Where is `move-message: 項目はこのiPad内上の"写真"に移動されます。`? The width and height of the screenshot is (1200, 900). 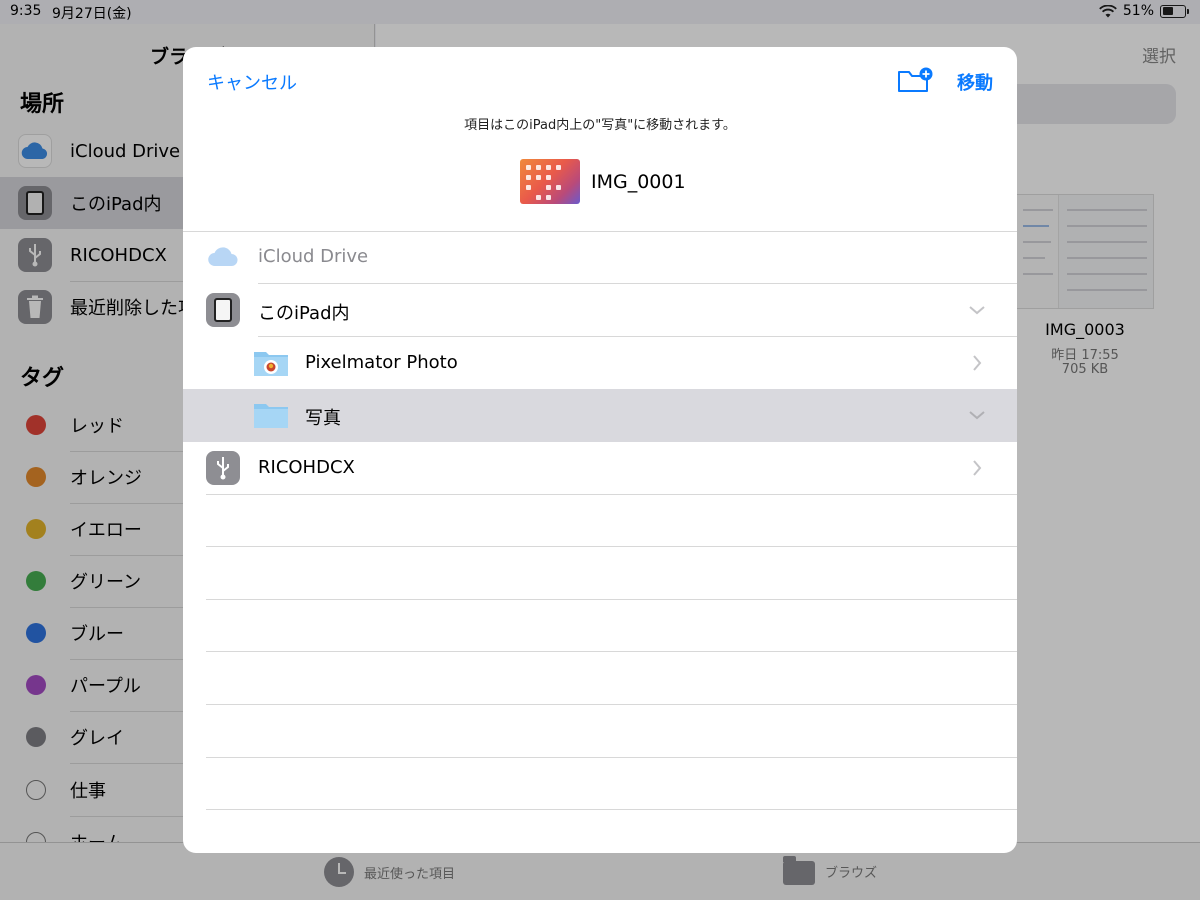
move-message: 項目はこのiPad内上の"写真"に移動されます。 is located at coordinates (600, 125).